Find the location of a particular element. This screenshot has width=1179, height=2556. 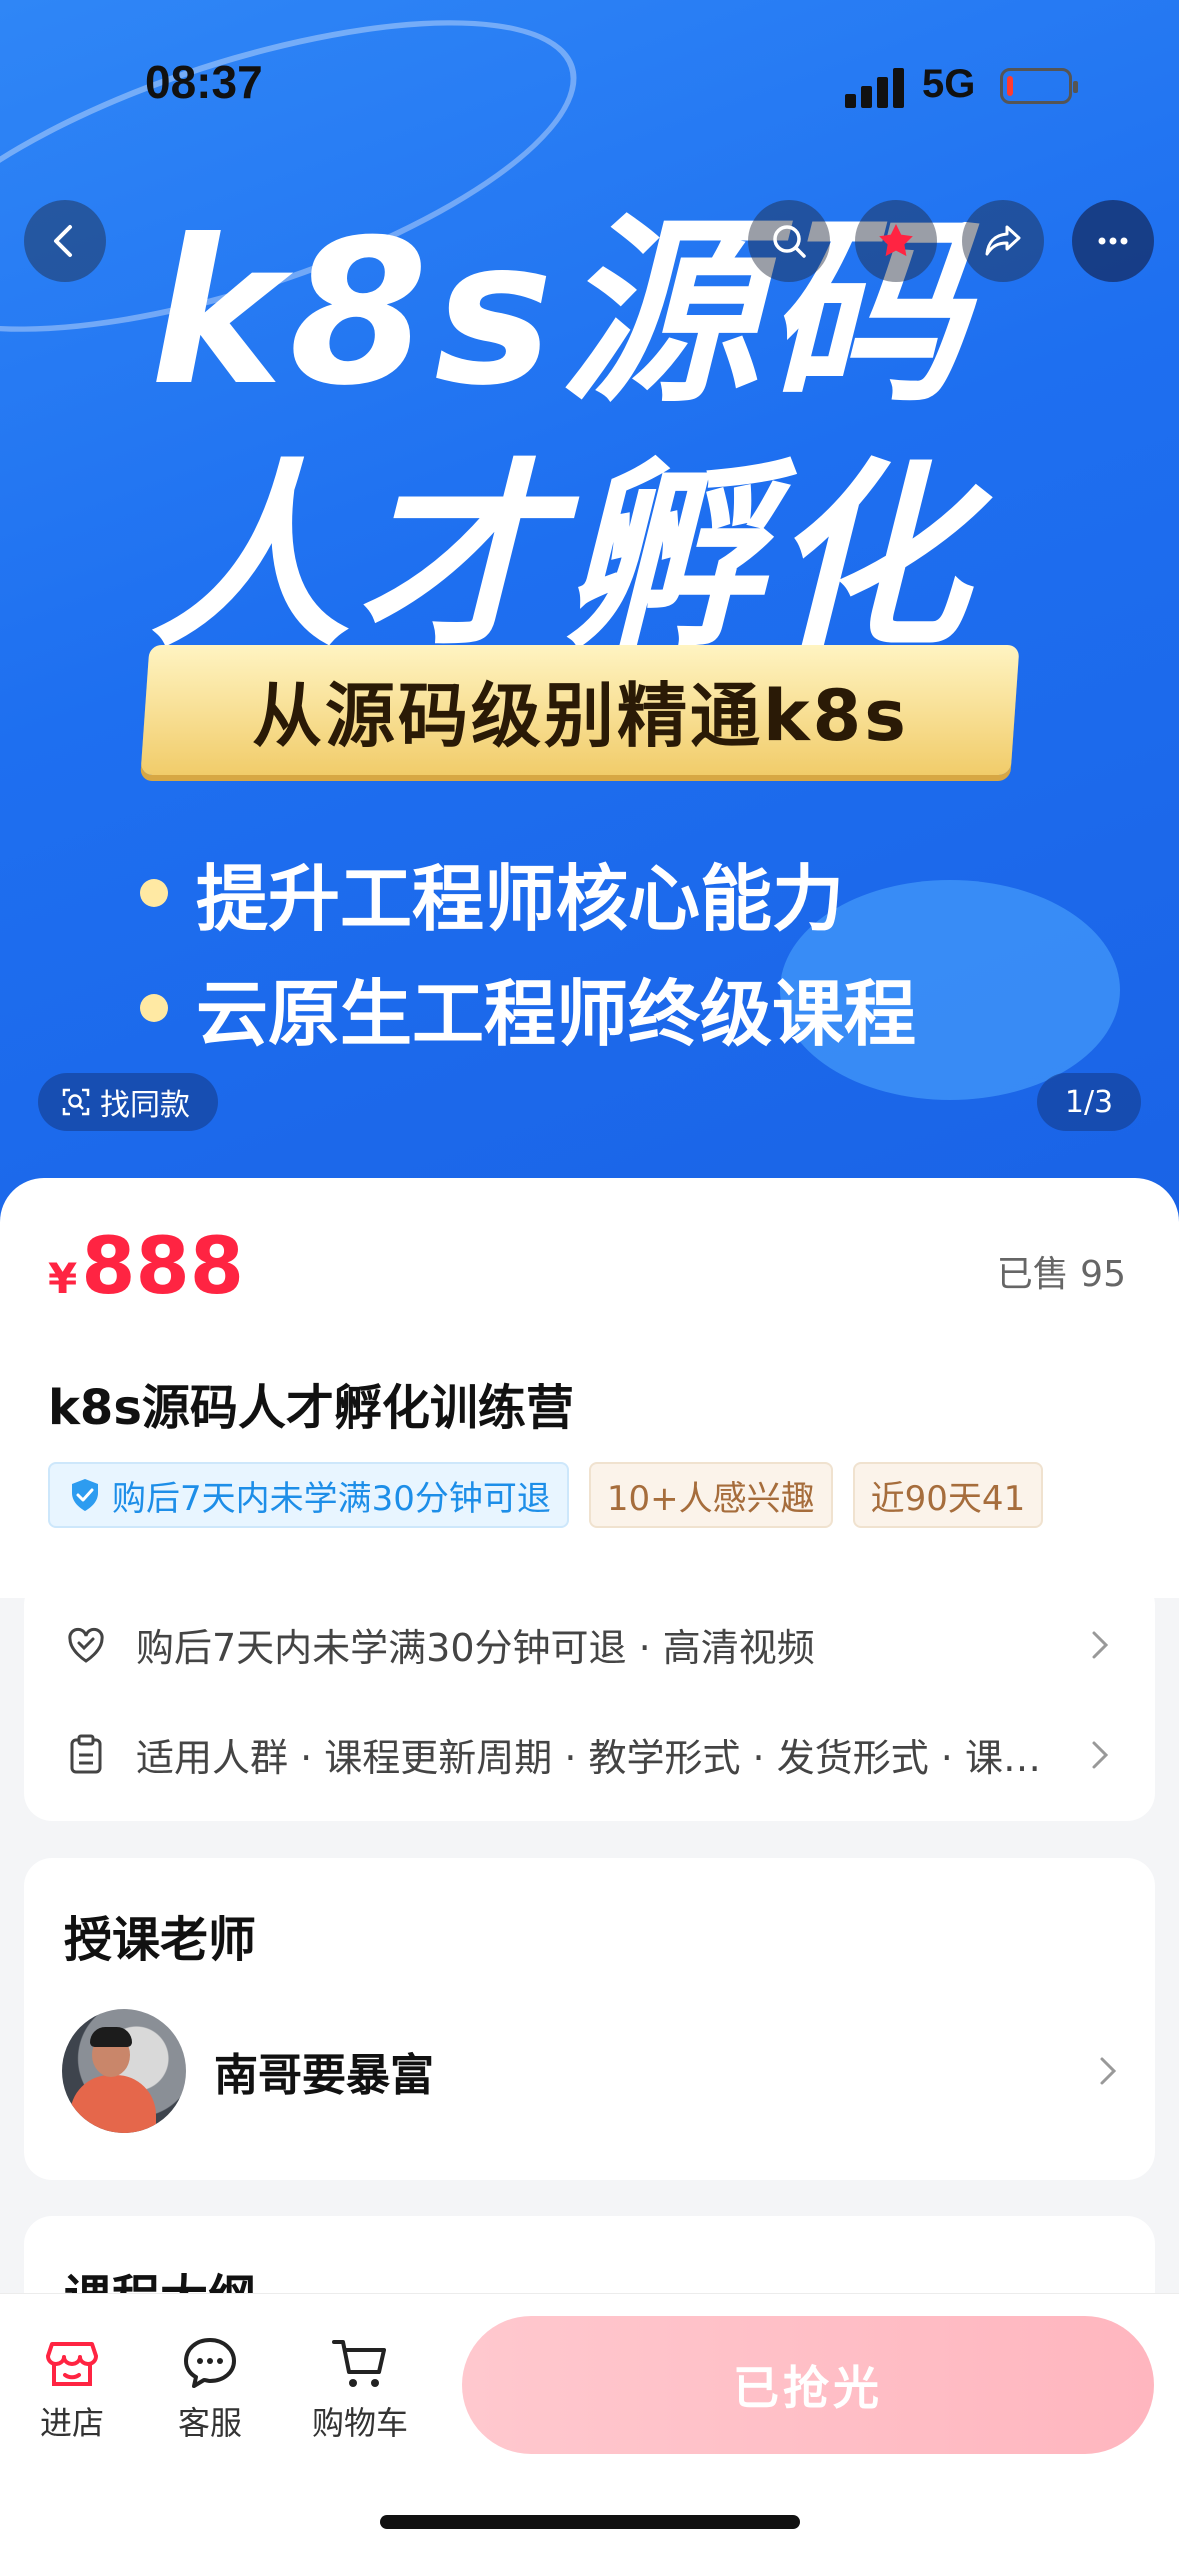

chat-bubble-icon is located at coordinates (210, 2363).